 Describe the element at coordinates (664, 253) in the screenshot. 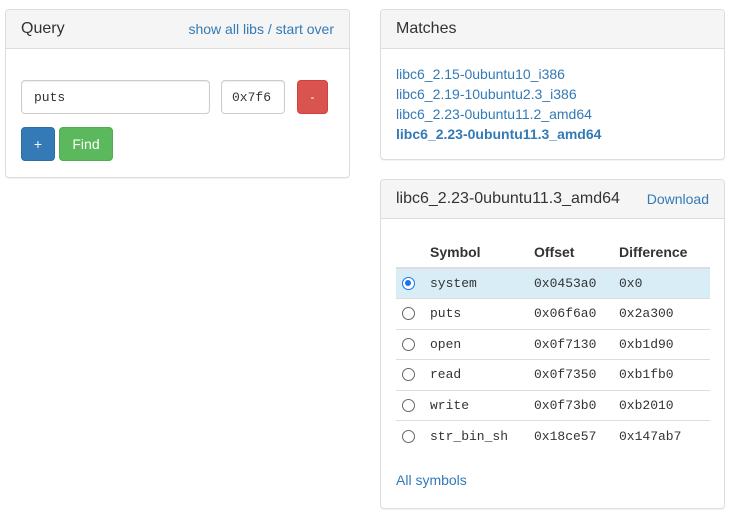

I see `difference-column-header: Difference` at that location.